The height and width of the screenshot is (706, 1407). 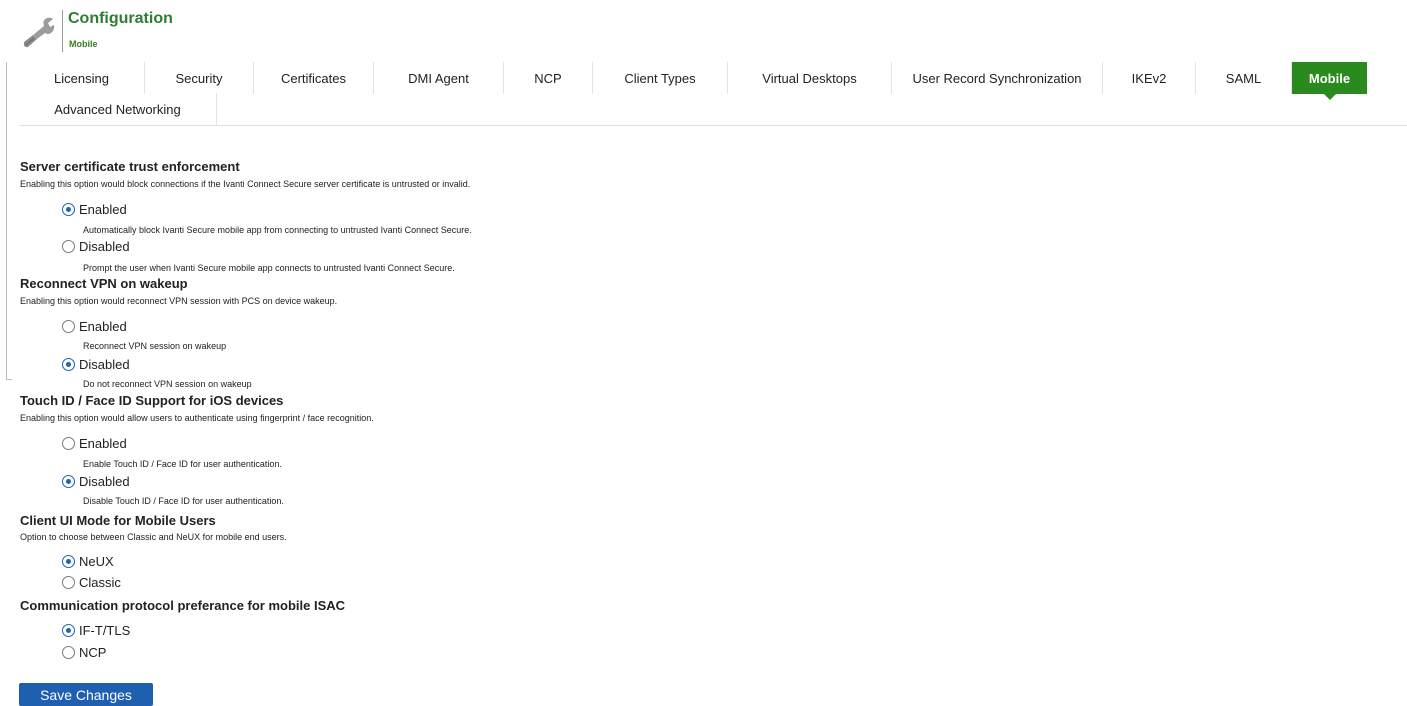 What do you see at coordinates (93, 652) in the screenshot?
I see `radio-label: NCP` at bounding box center [93, 652].